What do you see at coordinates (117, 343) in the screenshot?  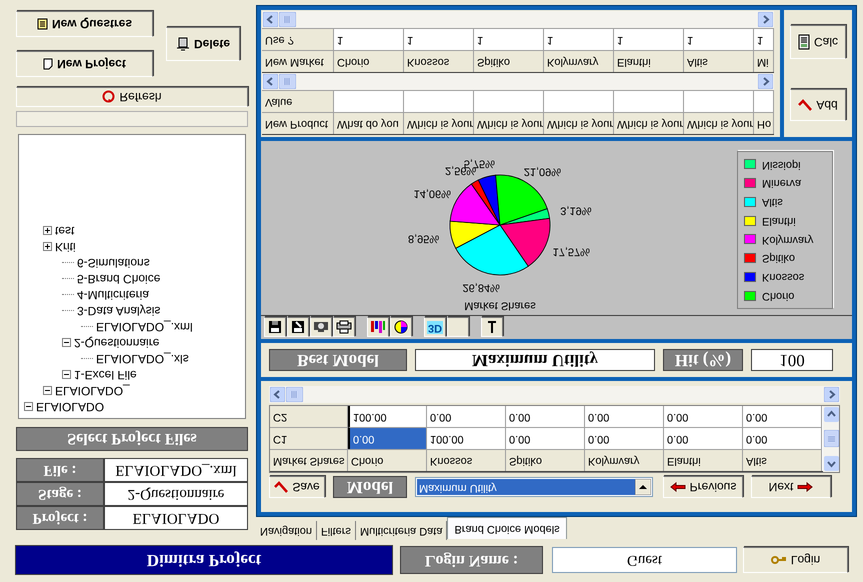 I see `tree-item: 2-Questionnaire` at bounding box center [117, 343].